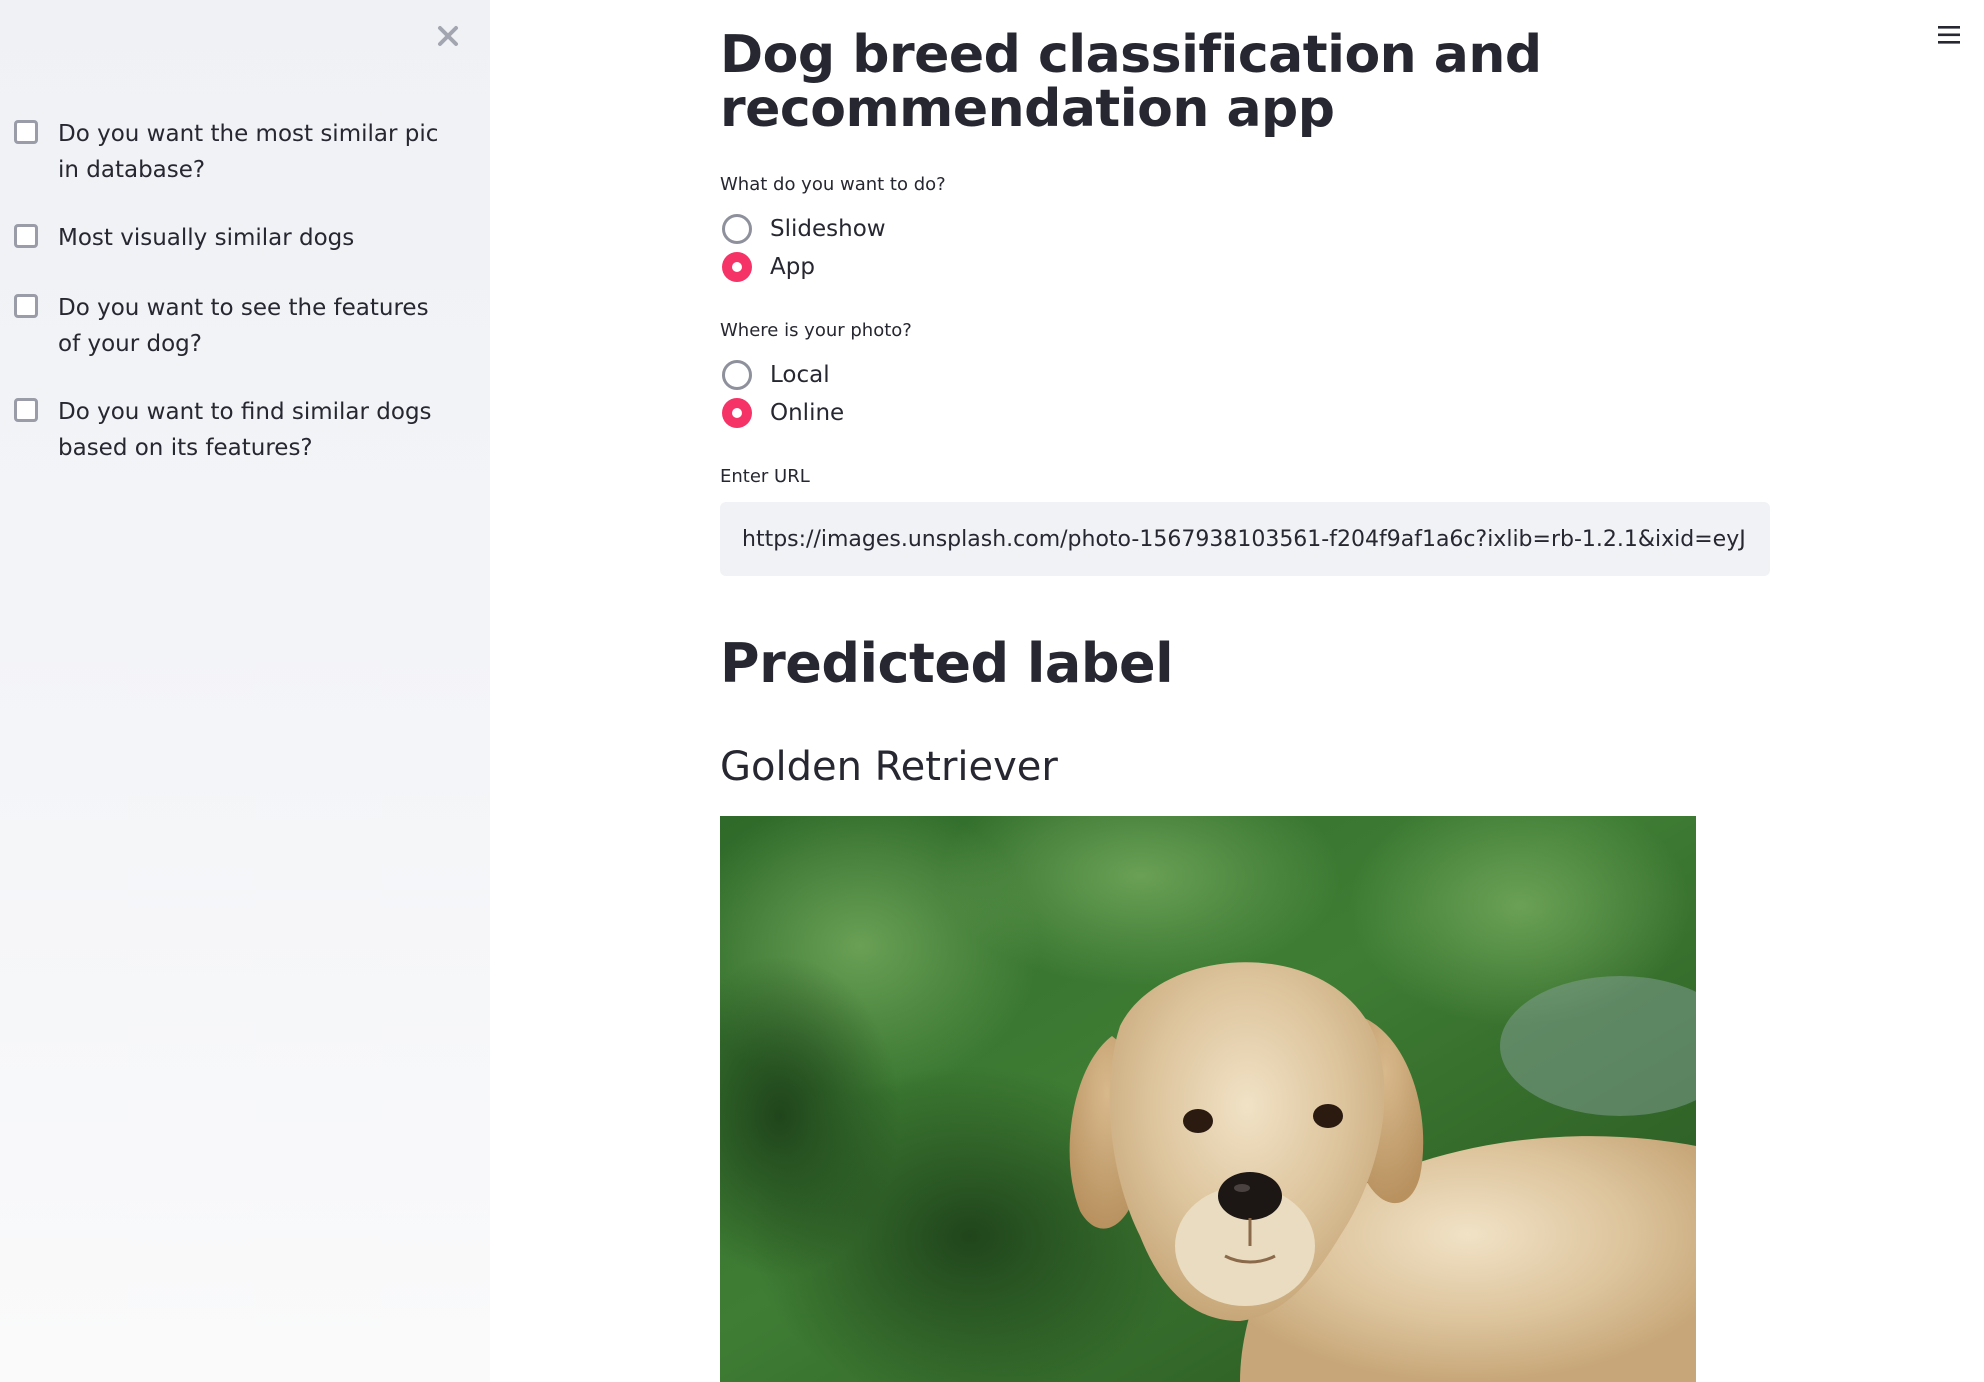  I want to click on checkbox-label: Most visually similar dogs, so click(206, 238).